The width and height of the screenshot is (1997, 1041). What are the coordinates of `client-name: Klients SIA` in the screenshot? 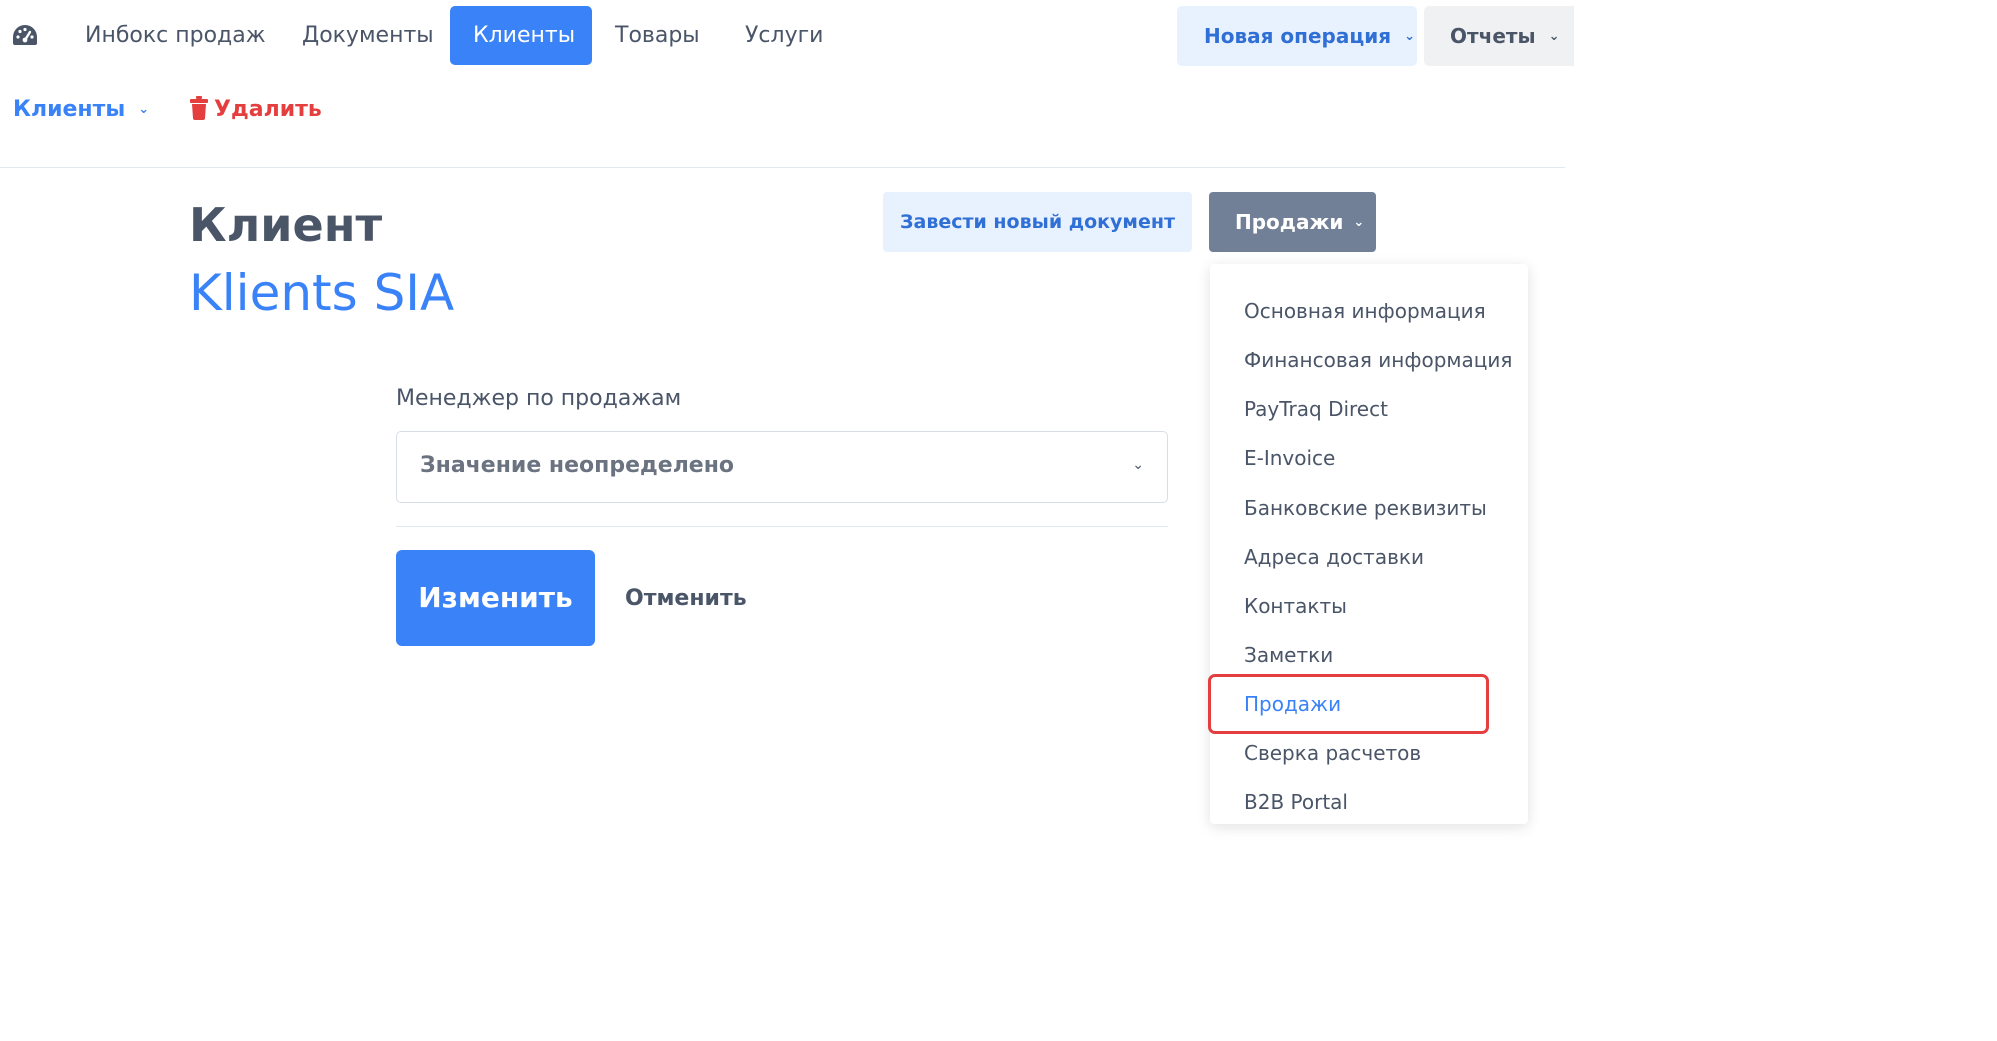 It's located at (322, 293).